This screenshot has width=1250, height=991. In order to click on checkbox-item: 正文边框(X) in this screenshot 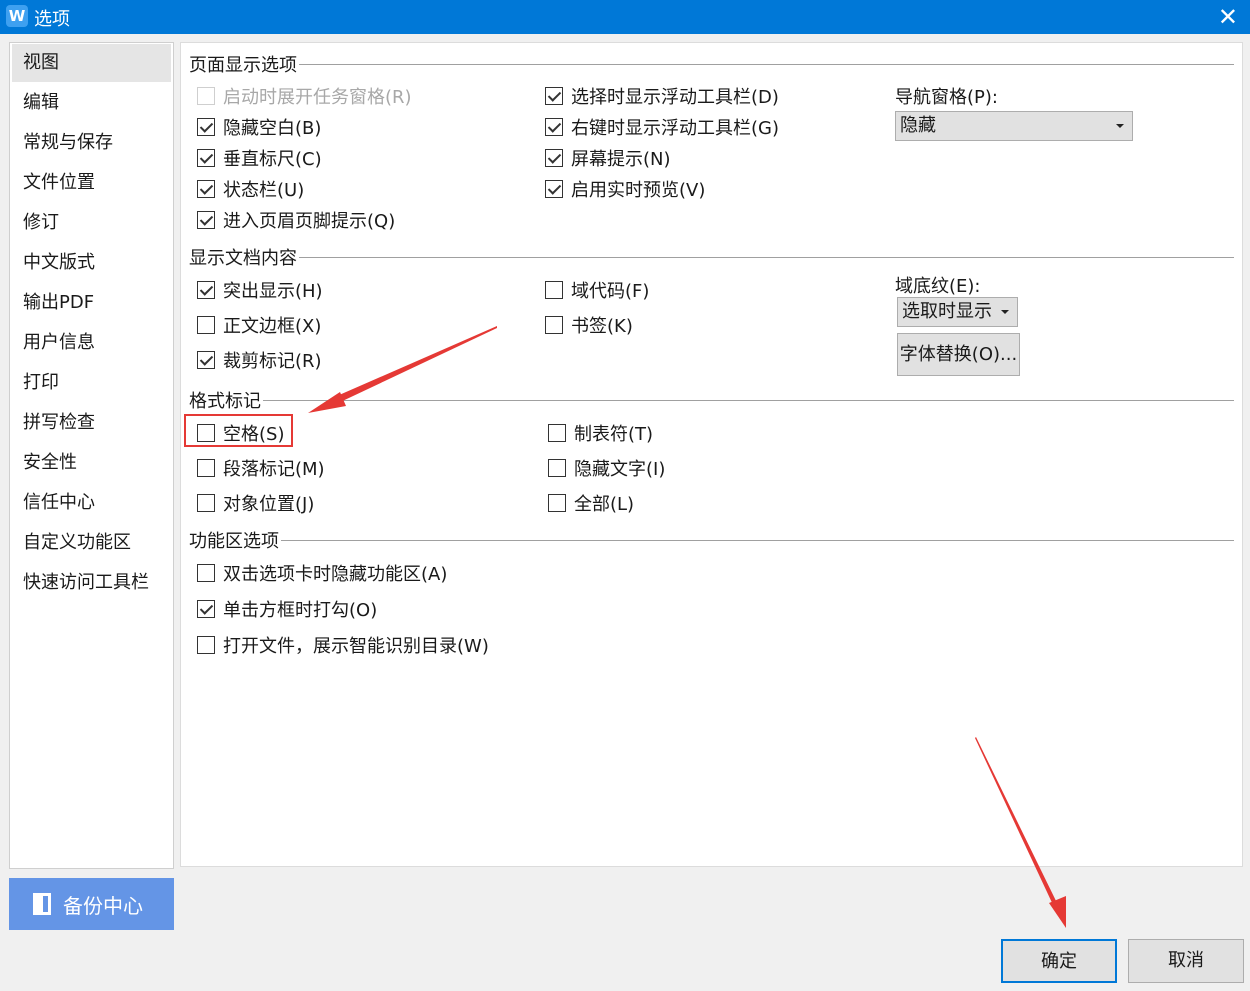, I will do `click(259, 325)`.